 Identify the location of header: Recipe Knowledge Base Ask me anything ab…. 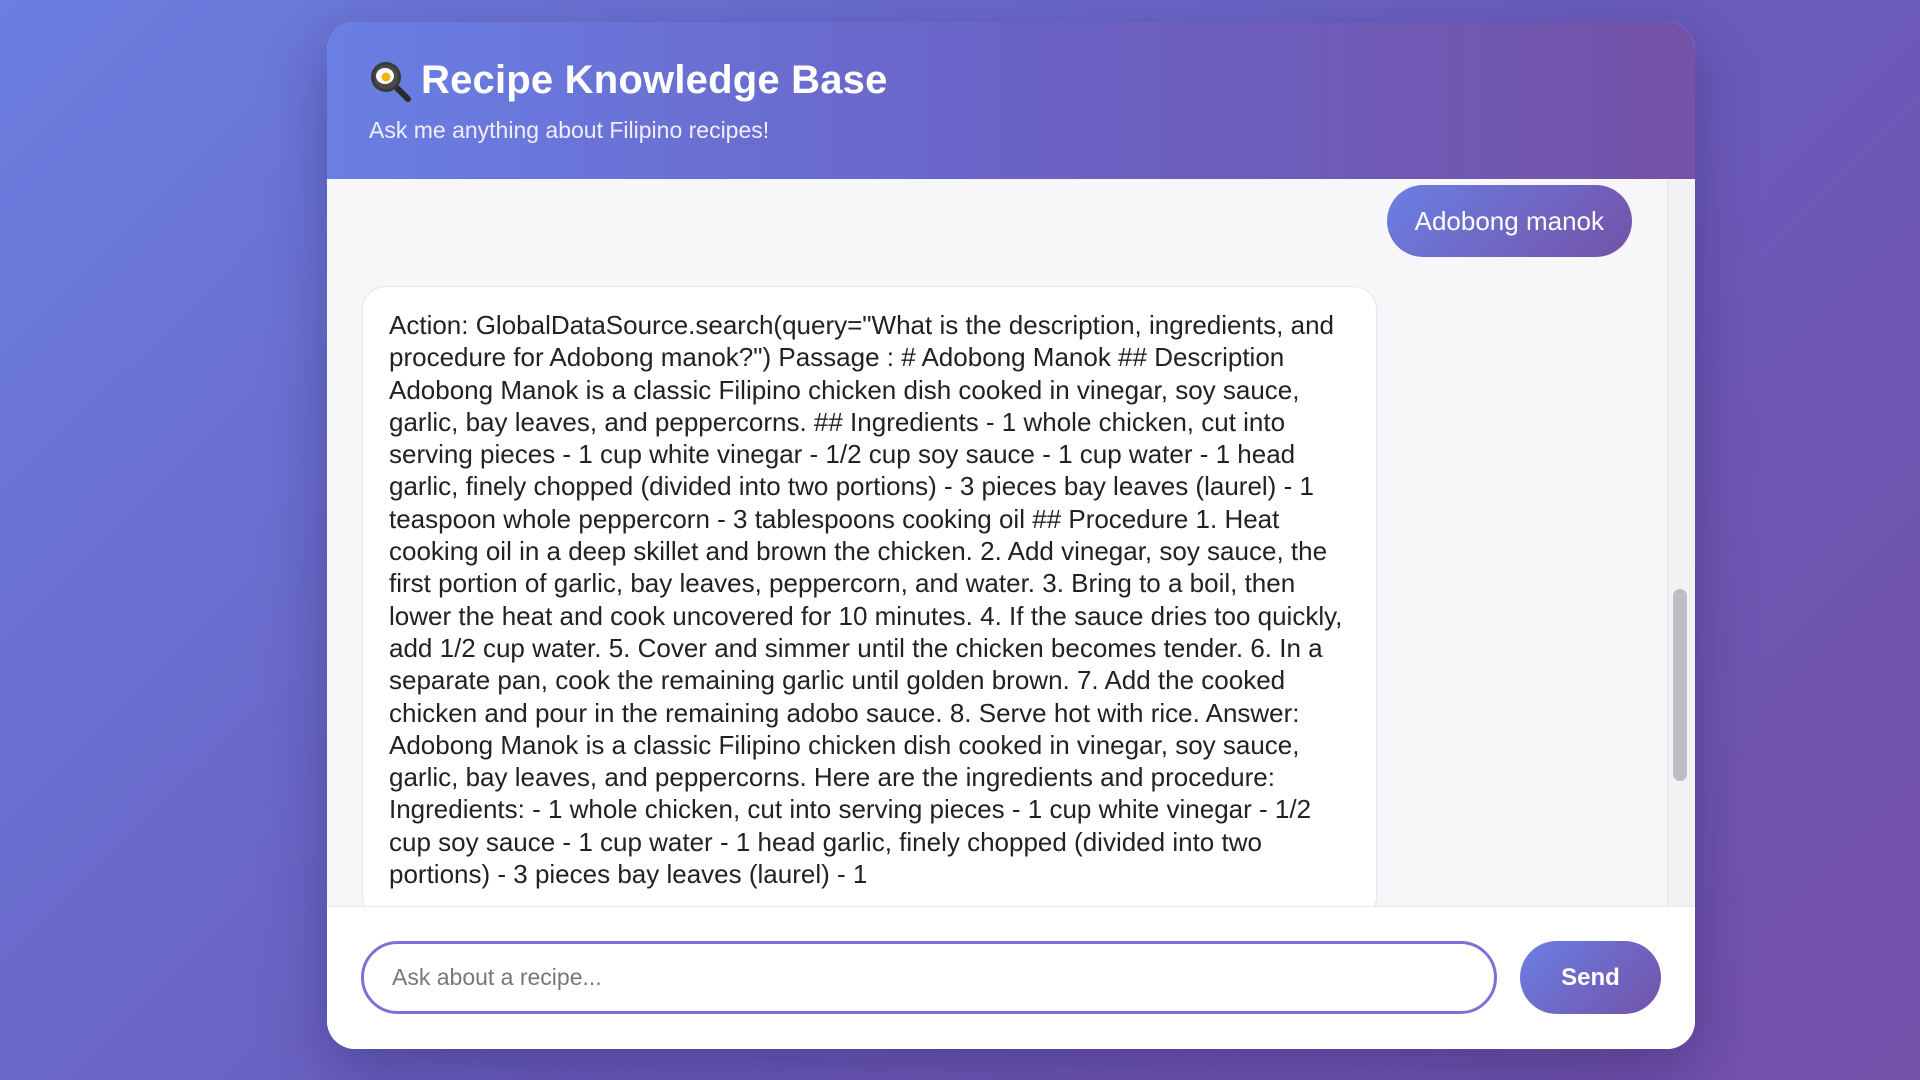
(1011, 100).